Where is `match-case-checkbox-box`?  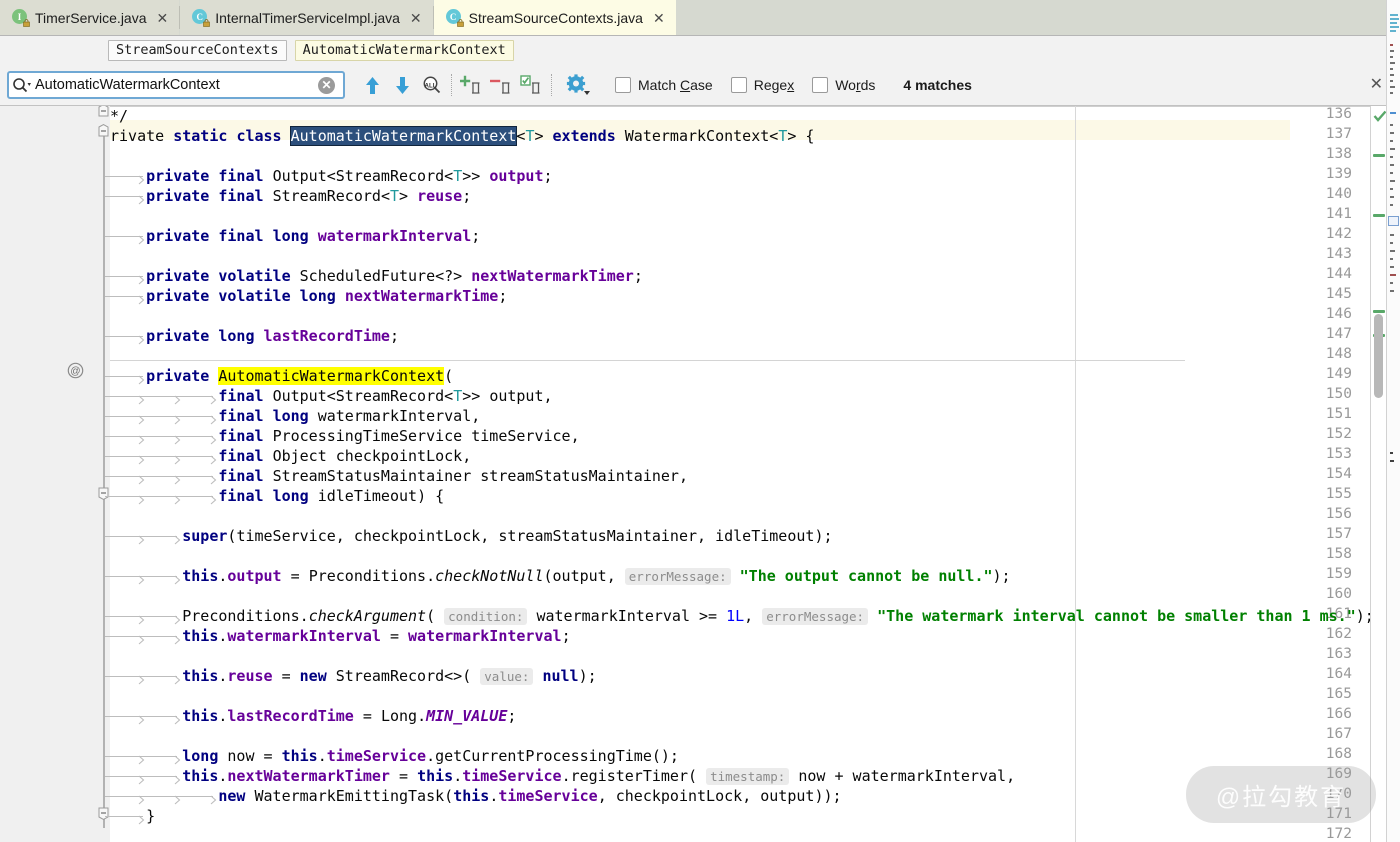 match-case-checkbox-box is located at coordinates (623, 85).